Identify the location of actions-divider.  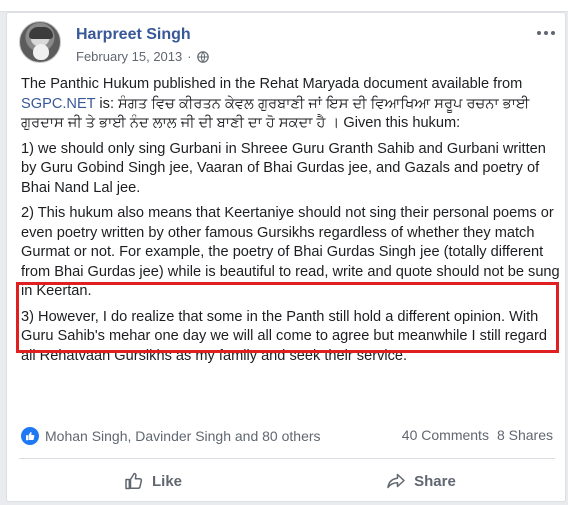
(287, 458).